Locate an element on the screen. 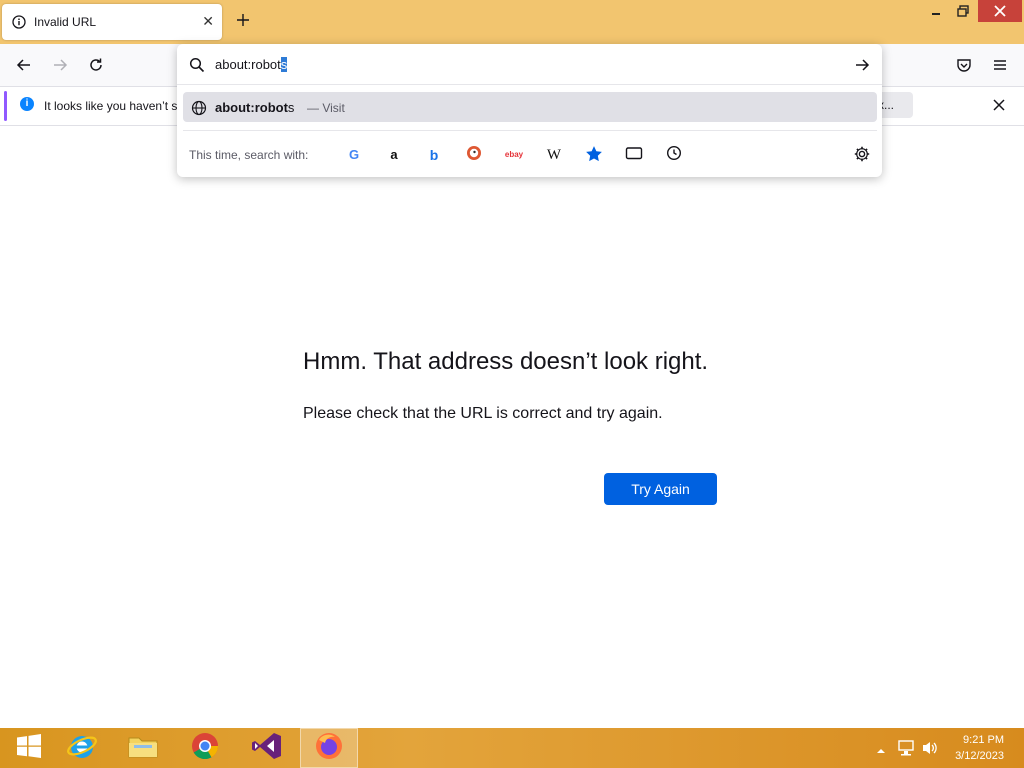  globe-icon is located at coordinates (199, 110).